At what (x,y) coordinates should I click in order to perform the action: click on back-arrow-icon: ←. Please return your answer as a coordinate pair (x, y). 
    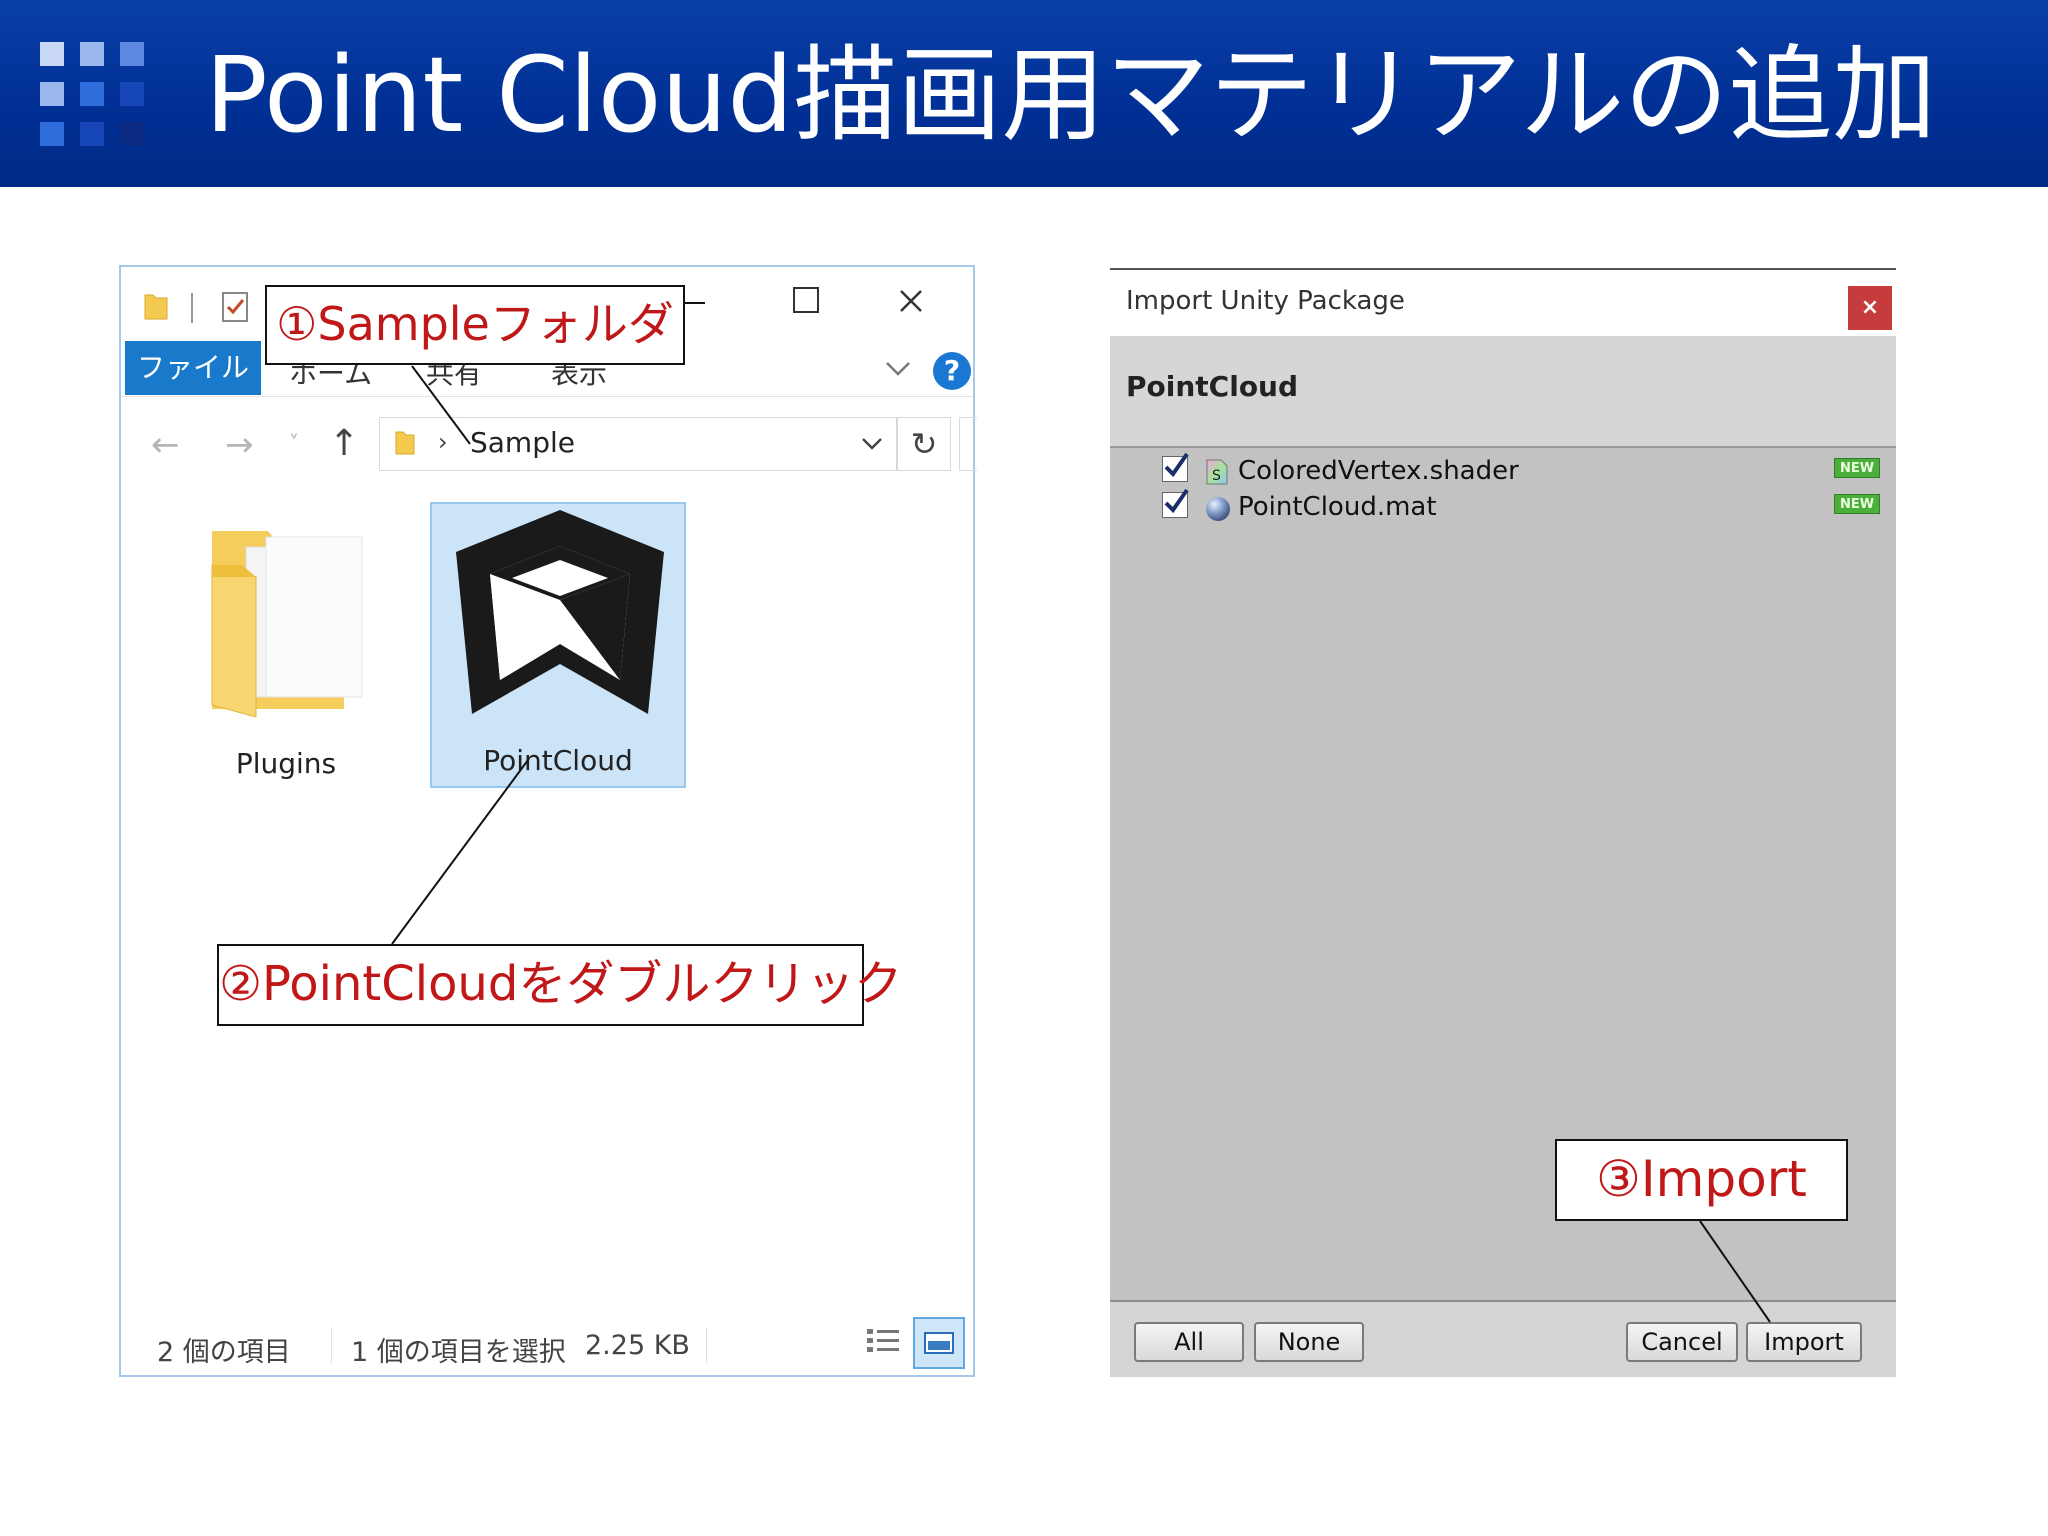
    Looking at the image, I should click on (165, 445).